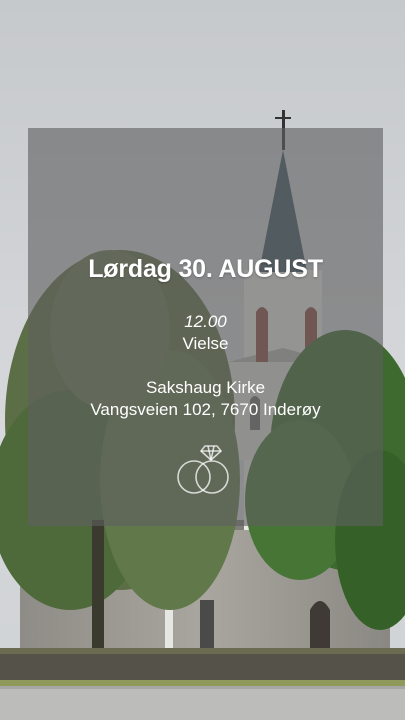 This screenshot has height=720, width=405. I want to click on venue-address: Vangsveien 102, 7670 Inderøy, so click(205, 409).